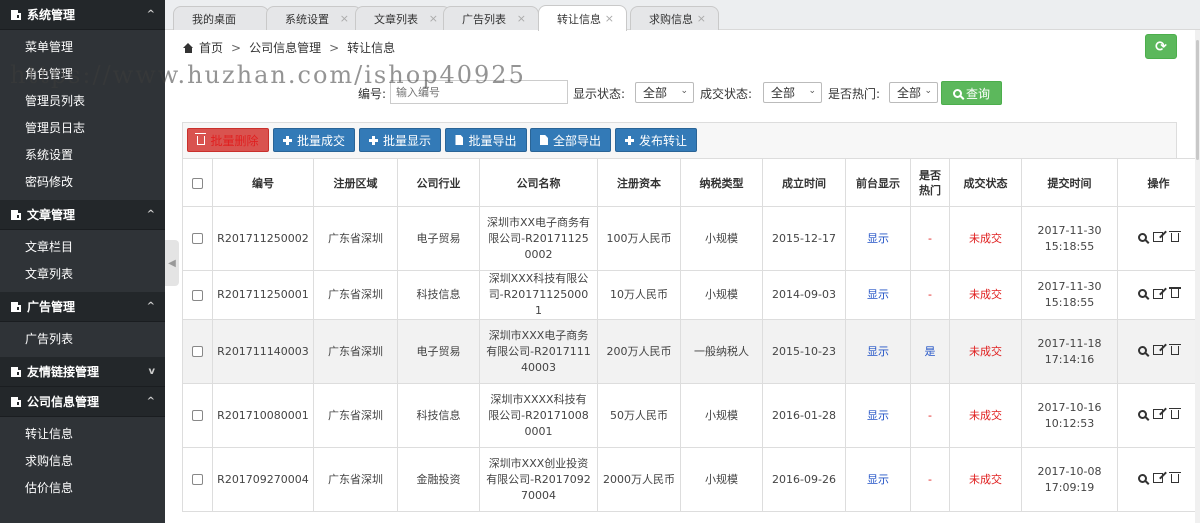 The height and width of the screenshot is (523, 1200). I want to click on code-input, so click(479, 92).